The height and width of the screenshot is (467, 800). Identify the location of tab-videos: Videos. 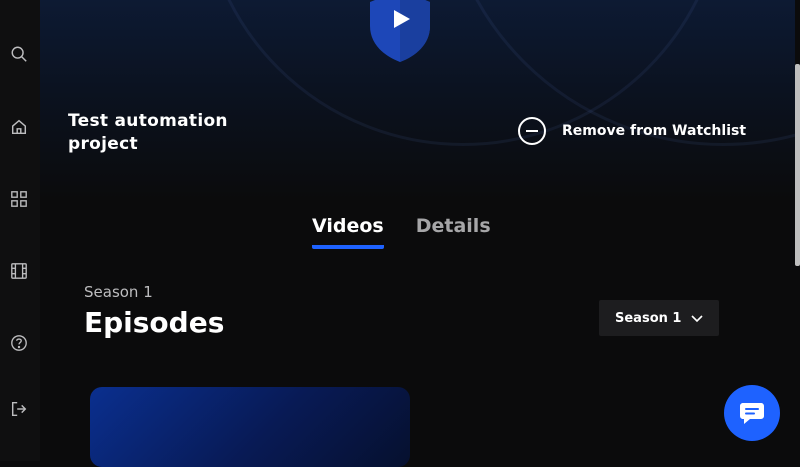
(348, 232).